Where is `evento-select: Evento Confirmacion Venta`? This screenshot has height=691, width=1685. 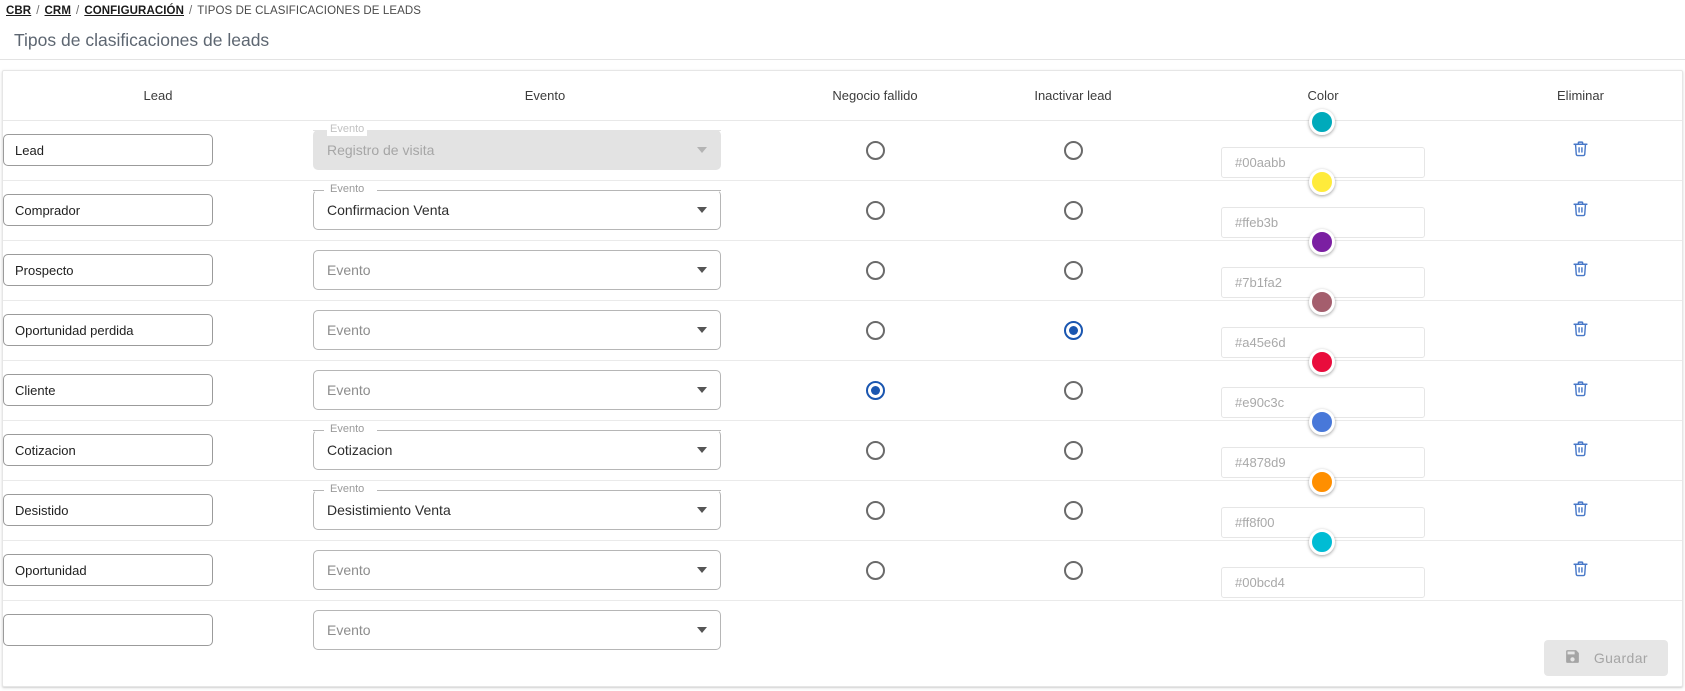
evento-select: Evento Confirmacion Venta is located at coordinates (517, 206).